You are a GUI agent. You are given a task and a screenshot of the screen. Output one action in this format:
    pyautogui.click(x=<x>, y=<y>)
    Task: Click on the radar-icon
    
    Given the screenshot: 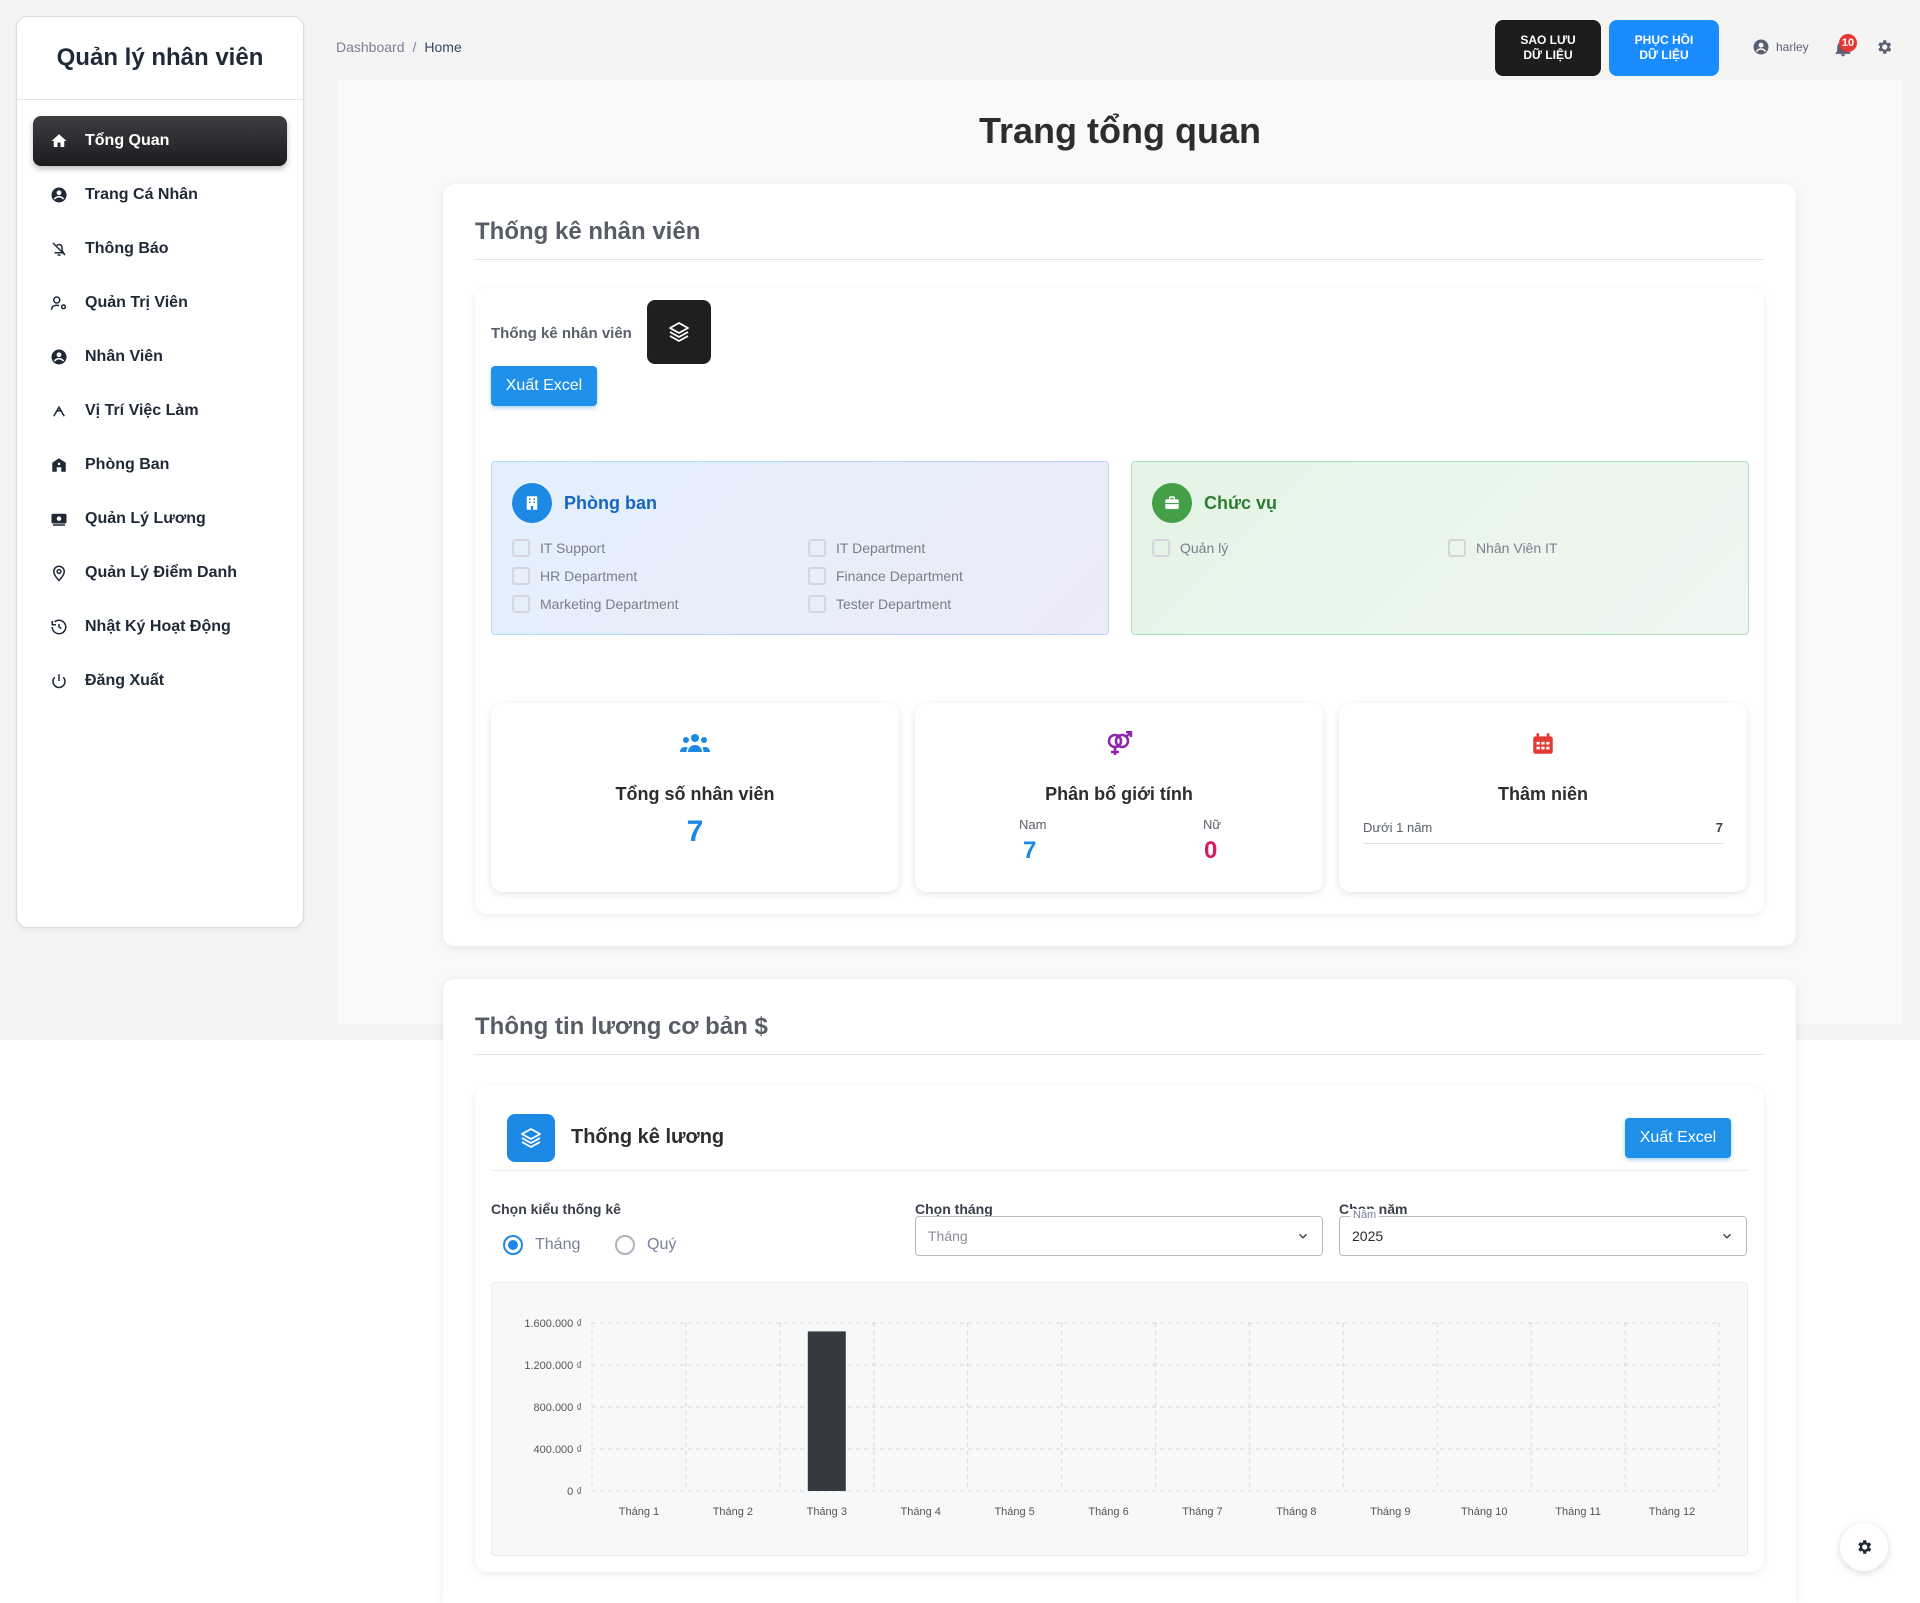 What is the action you would take?
    pyautogui.click(x=59, y=411)
    